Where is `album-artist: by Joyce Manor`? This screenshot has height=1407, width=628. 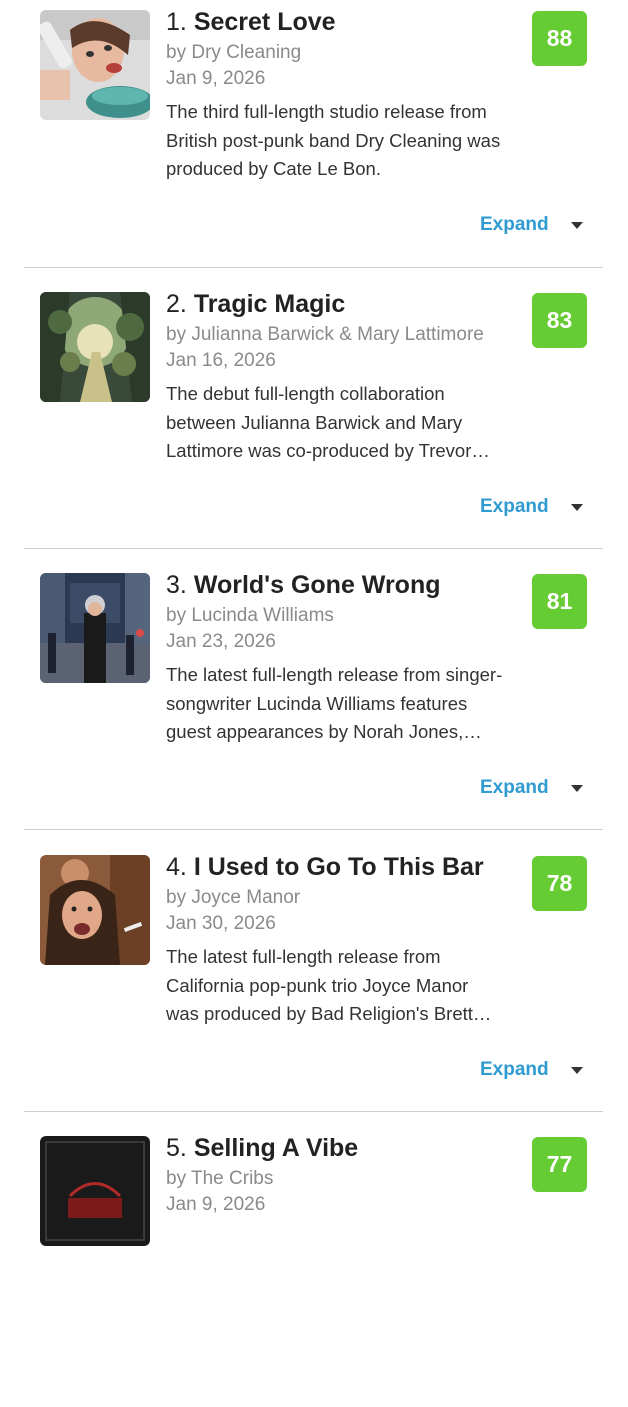 album-artist: by Joyce Manor is located at coordinates (233, 898).